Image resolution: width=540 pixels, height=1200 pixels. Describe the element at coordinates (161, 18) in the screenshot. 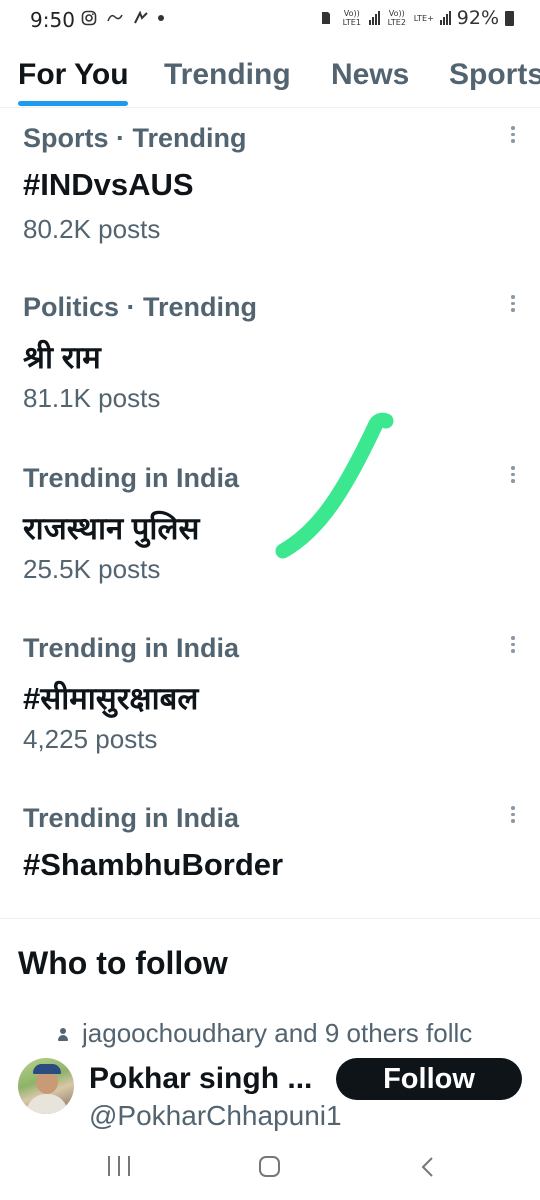

I see `dot-icon` at that location.